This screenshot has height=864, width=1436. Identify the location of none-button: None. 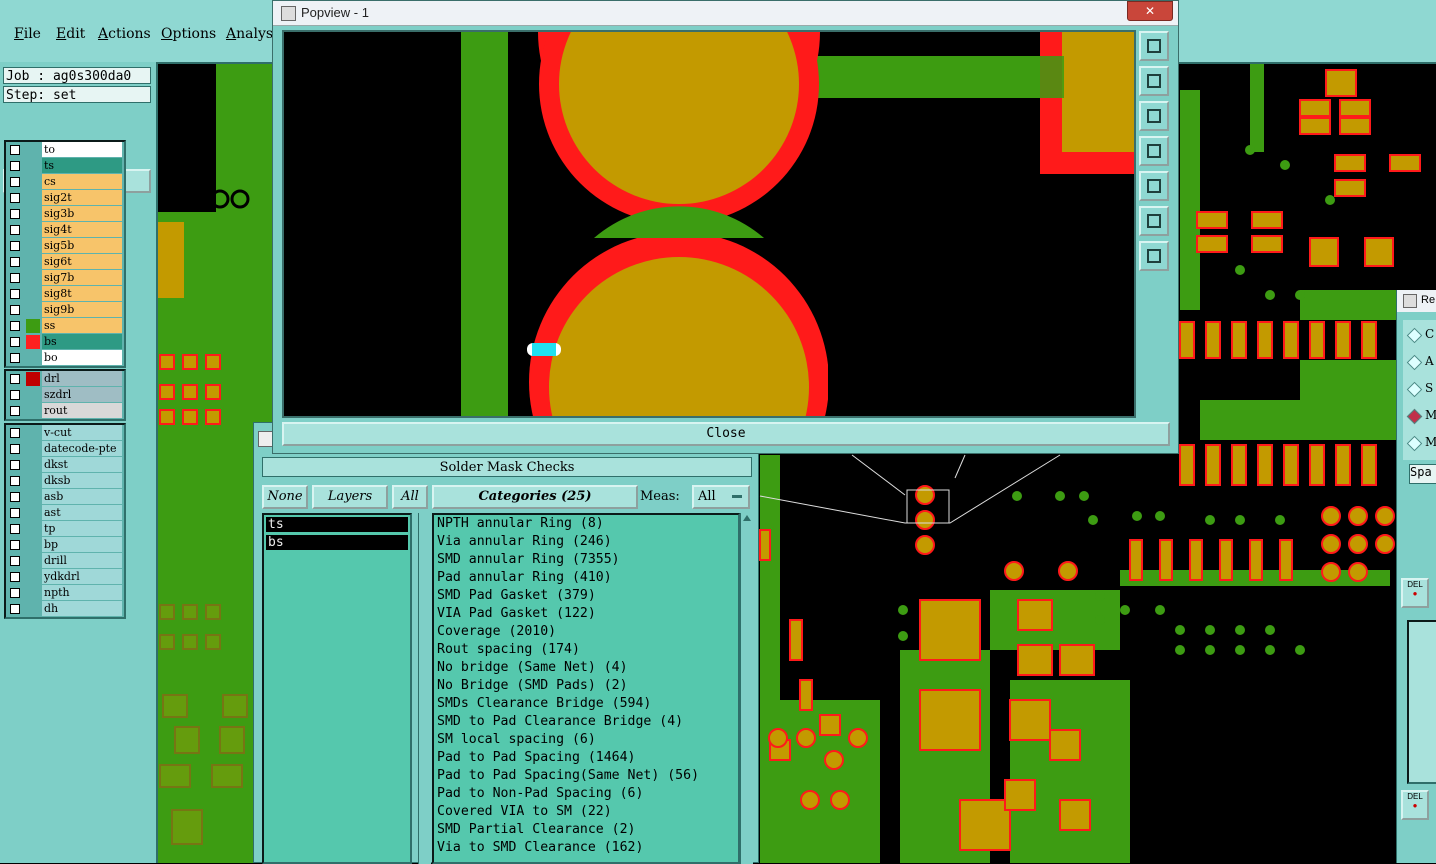
(285, 497).